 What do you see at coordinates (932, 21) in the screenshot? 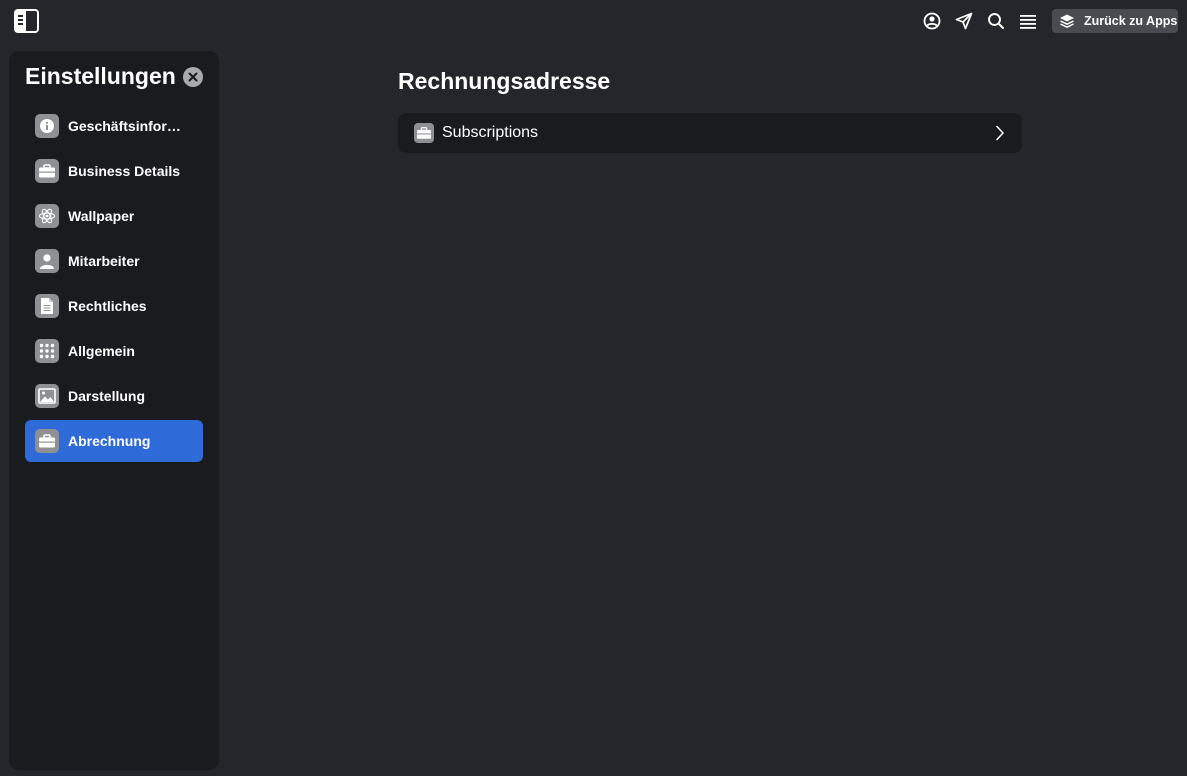
I see `user-circle-icon` at bounding box center [932, 21].